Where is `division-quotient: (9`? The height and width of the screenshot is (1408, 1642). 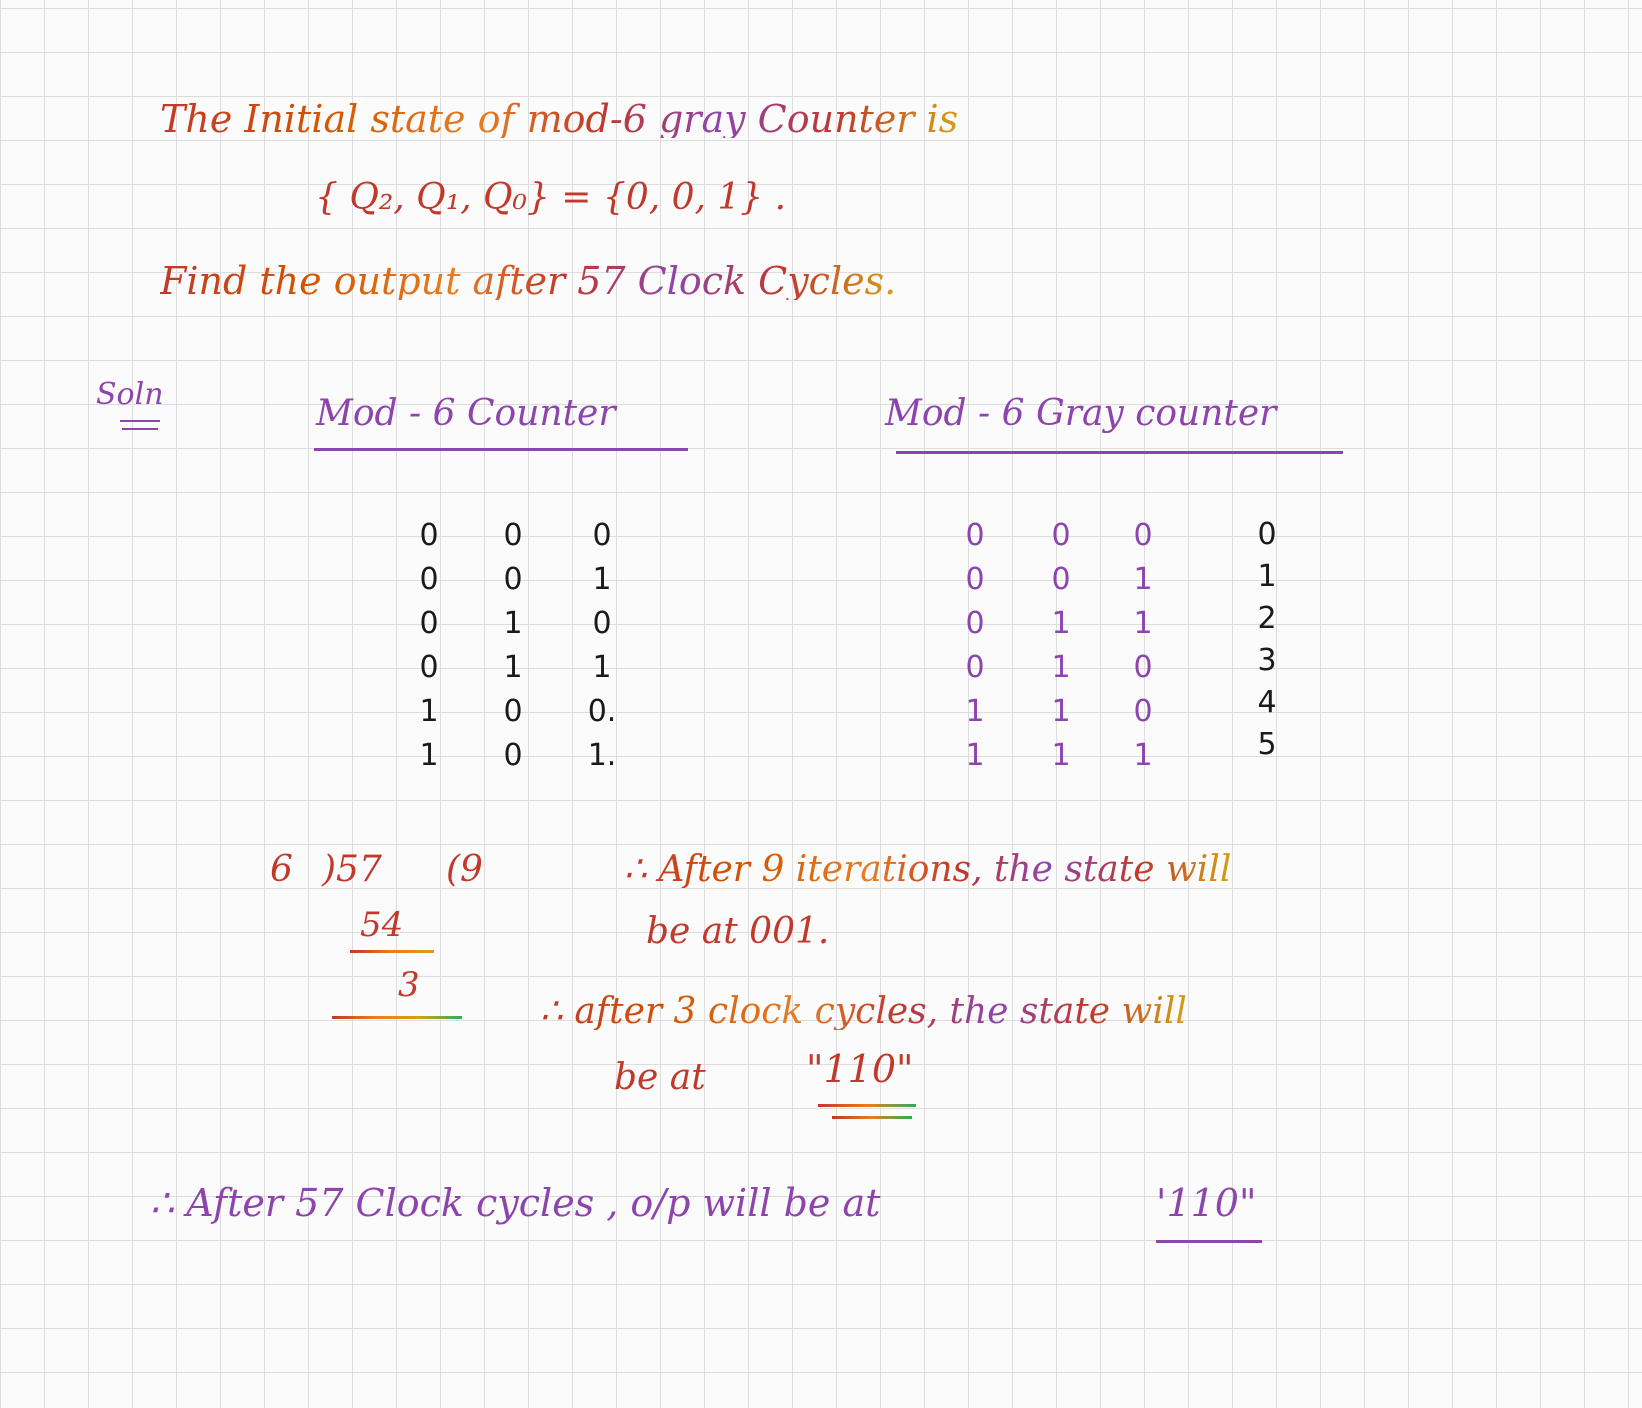 division-quotient: (9 is located at coordinates (464, 869).